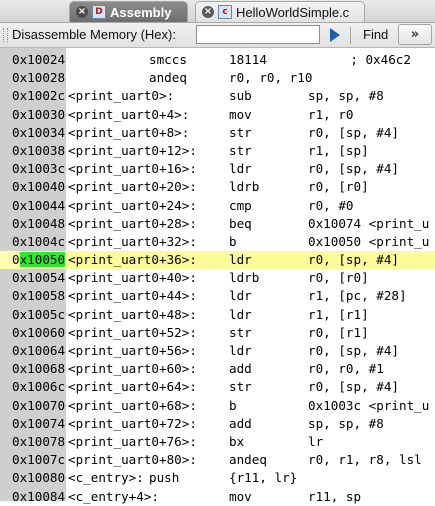 This screenshot has height=506, width=435. Describe the element at coordinates (39, 59) in the screenshot. I see `address-cell: 0x10024` at that location.